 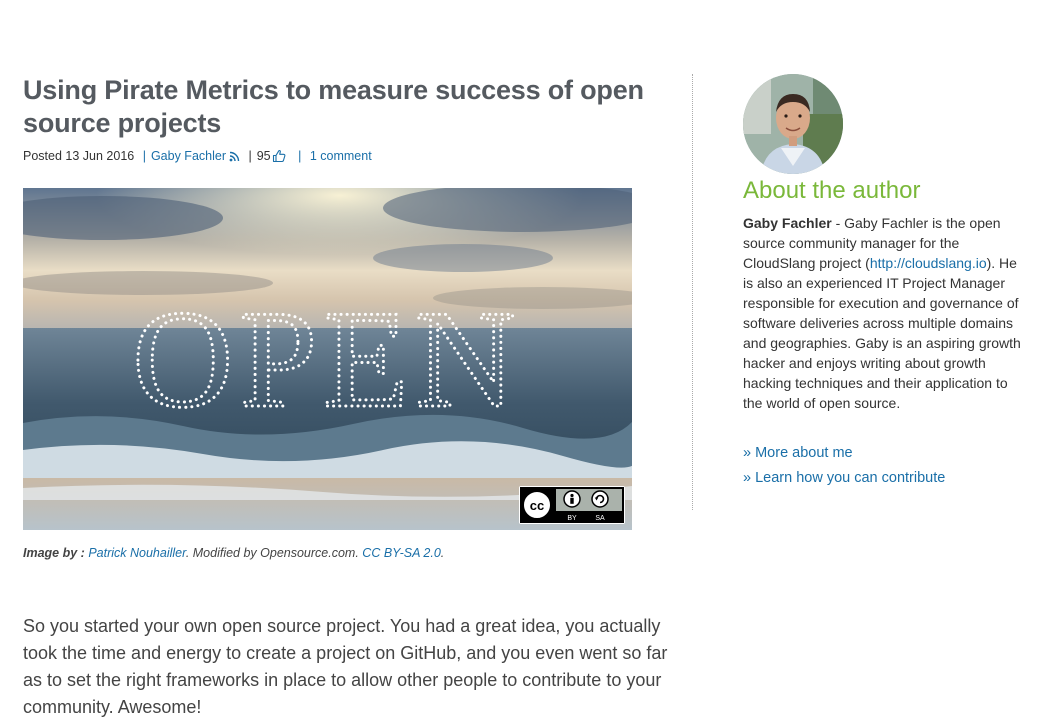 What do you see at coordinates (274, 553) in the screenshot?
I see `caption-middle: . Modified by Opensource.com.` at bounding box center [274, 553].